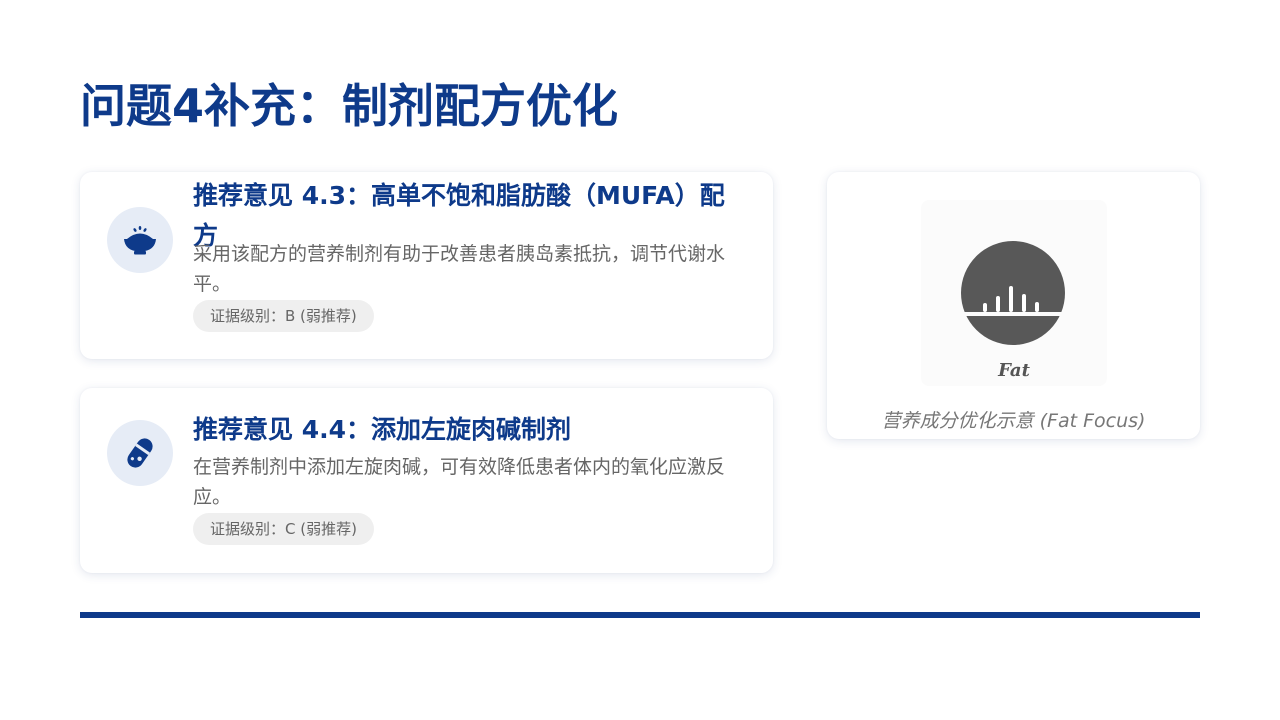 The image size is (1280, 720). I want to click on rice-bowl-icon, so click(140, 240).